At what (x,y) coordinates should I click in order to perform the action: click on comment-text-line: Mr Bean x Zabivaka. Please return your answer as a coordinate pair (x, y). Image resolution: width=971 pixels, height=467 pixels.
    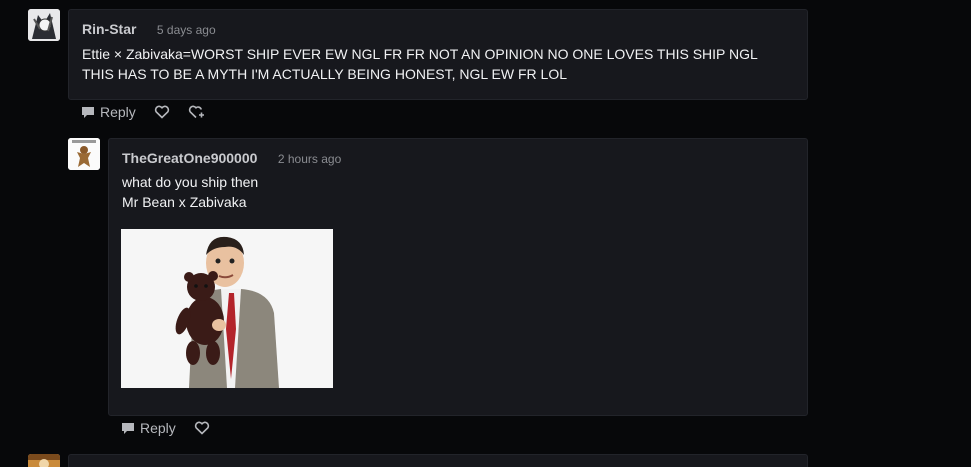
    Looking at the image, I should click on (184, 202).